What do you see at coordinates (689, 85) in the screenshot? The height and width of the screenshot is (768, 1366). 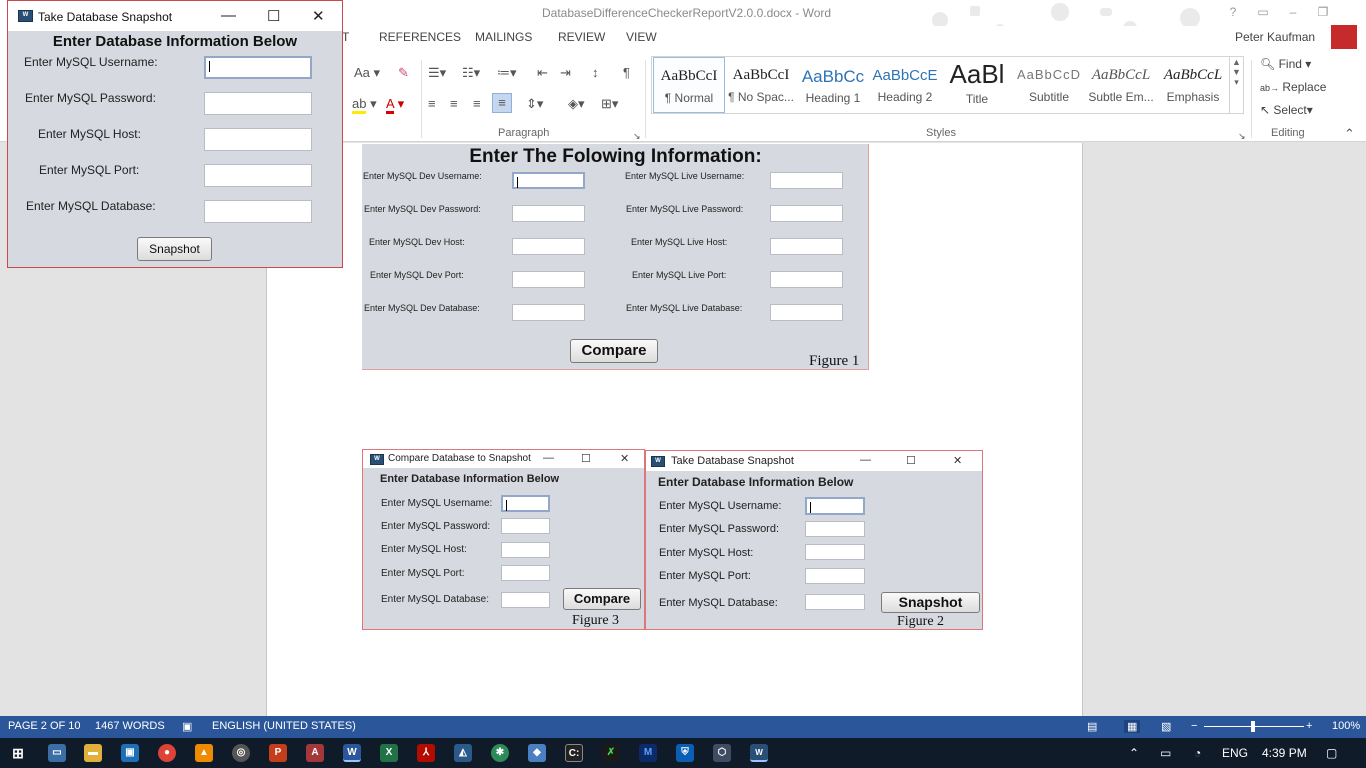 I see `style-normal: AaBbCcI ¶ Normal` at bounding box center [689, 85].